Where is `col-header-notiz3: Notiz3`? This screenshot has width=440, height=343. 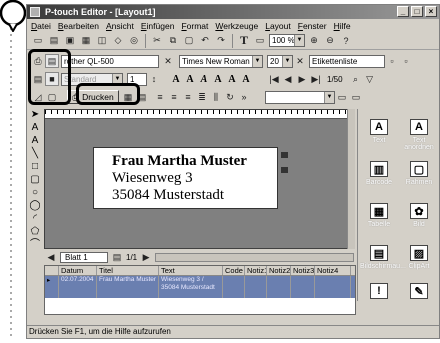 col-header-notiz3: Notiz3 is located at coordinates (303, 270).